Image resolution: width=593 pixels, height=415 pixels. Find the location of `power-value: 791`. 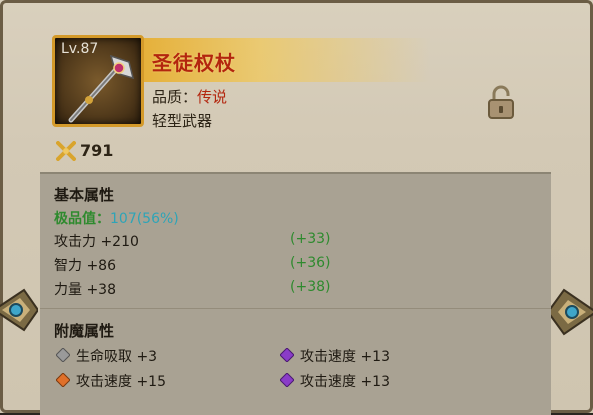

power-value: 791 is located at coordinates (97, 150).